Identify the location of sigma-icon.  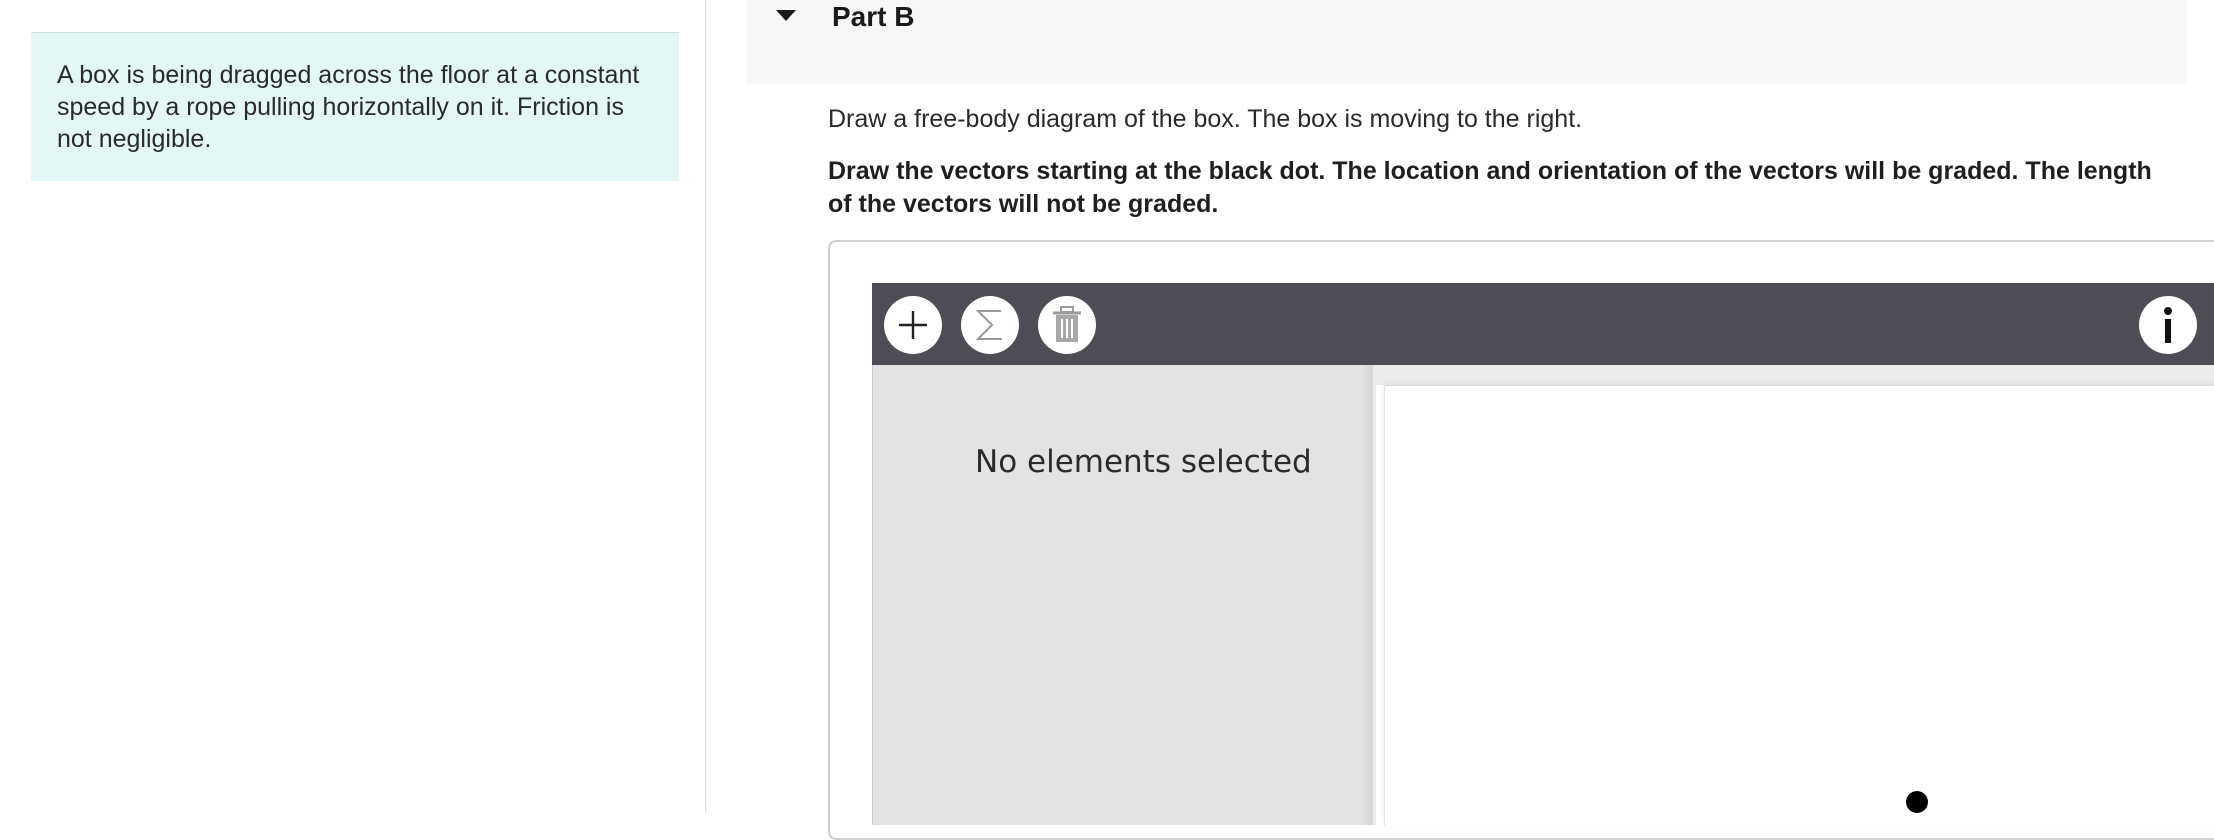
(988, 325).